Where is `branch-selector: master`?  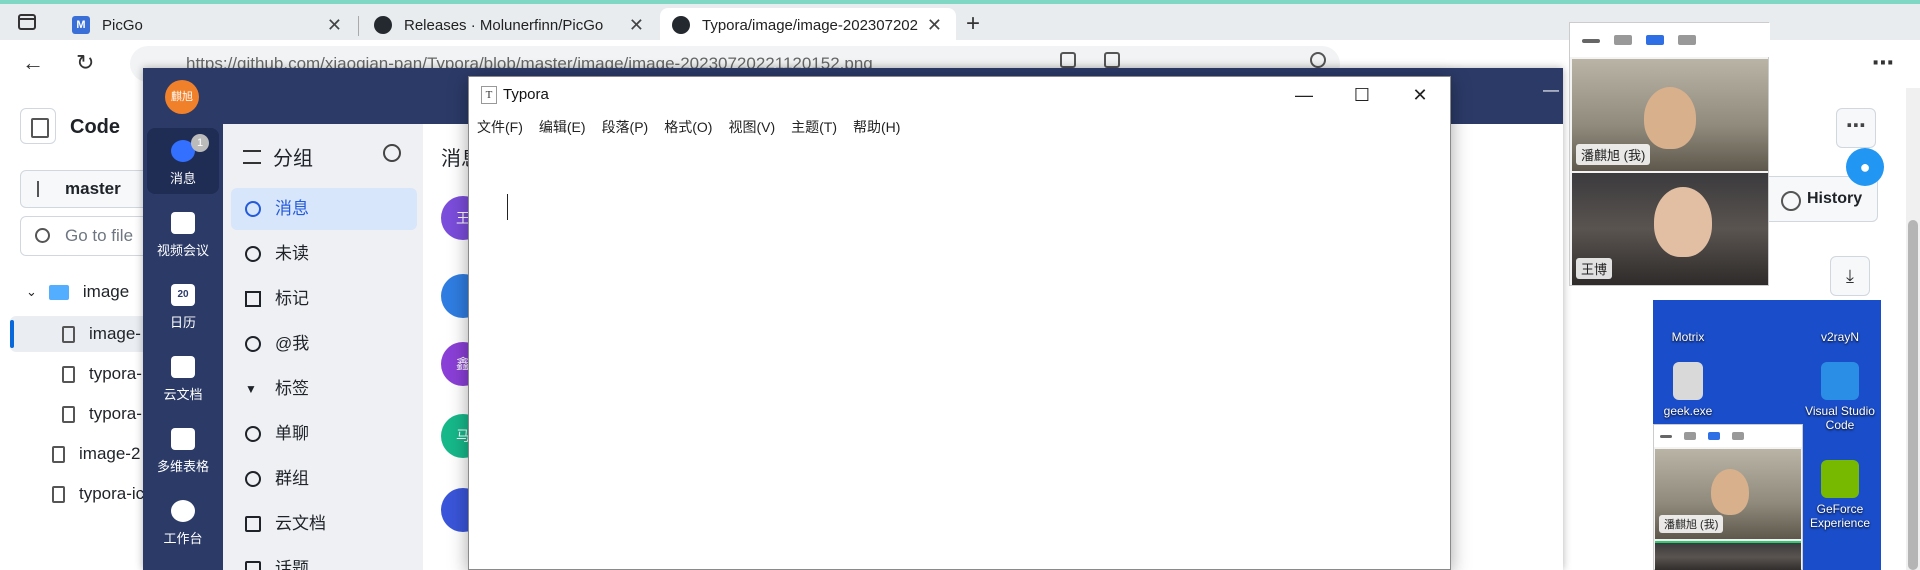
branch-selector: master is located at coordinates (90, 189).